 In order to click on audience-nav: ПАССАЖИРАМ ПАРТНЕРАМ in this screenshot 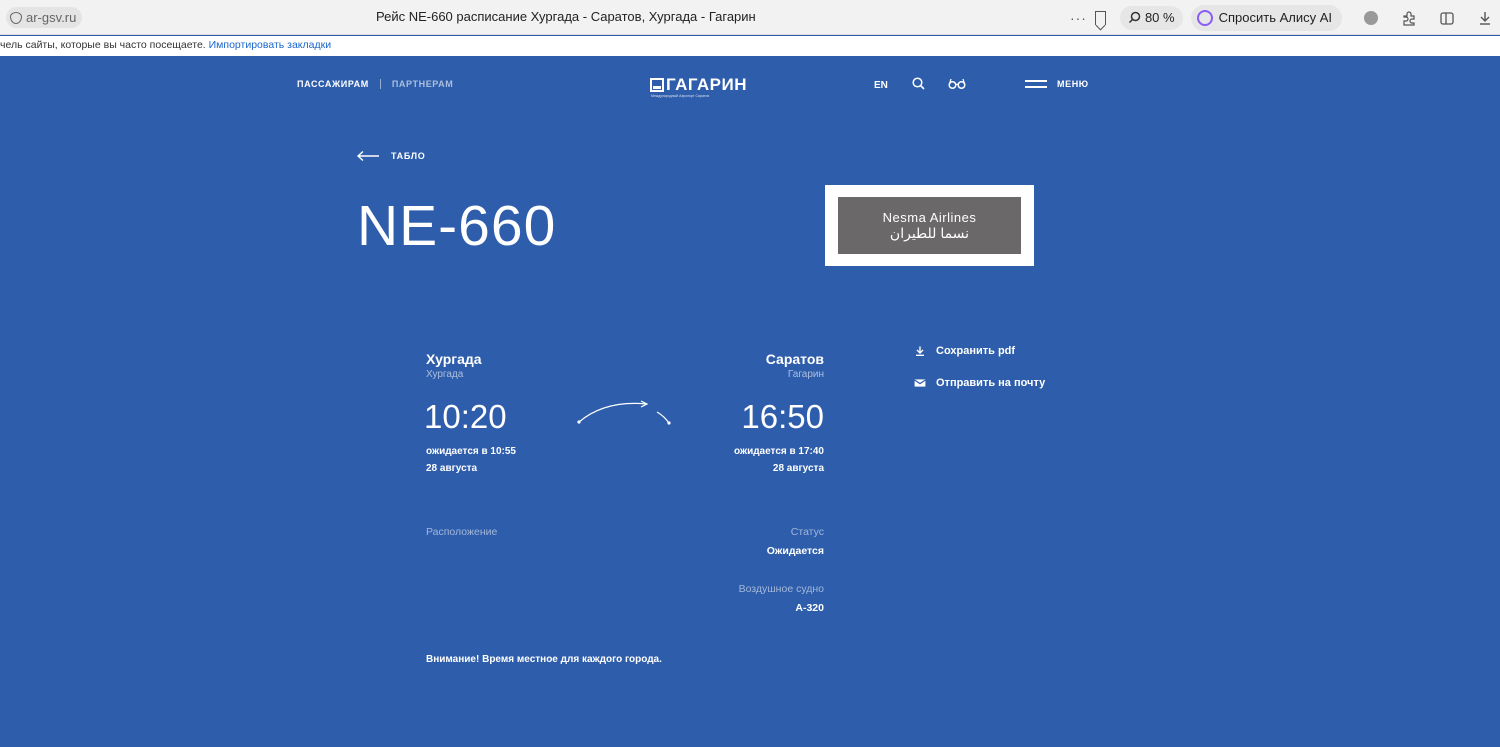, I will do `click(375, 84)`.